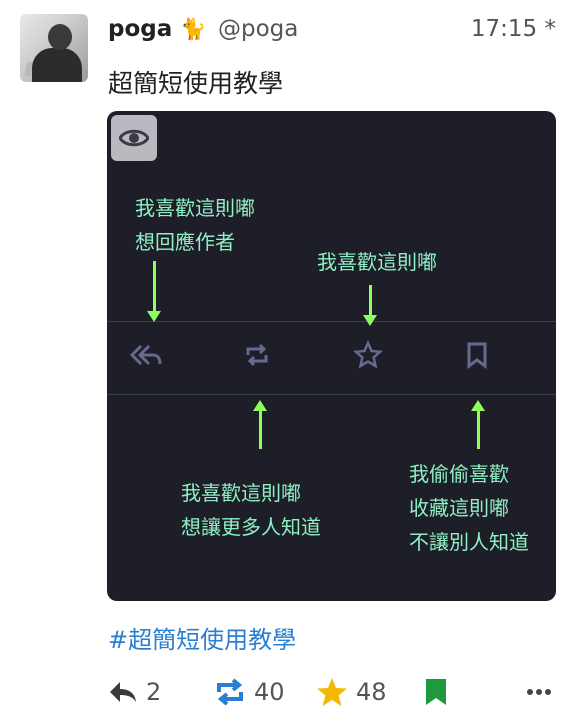 The image size is (576, 721). I want to click on boost-arrow-head, so click(260, 405).